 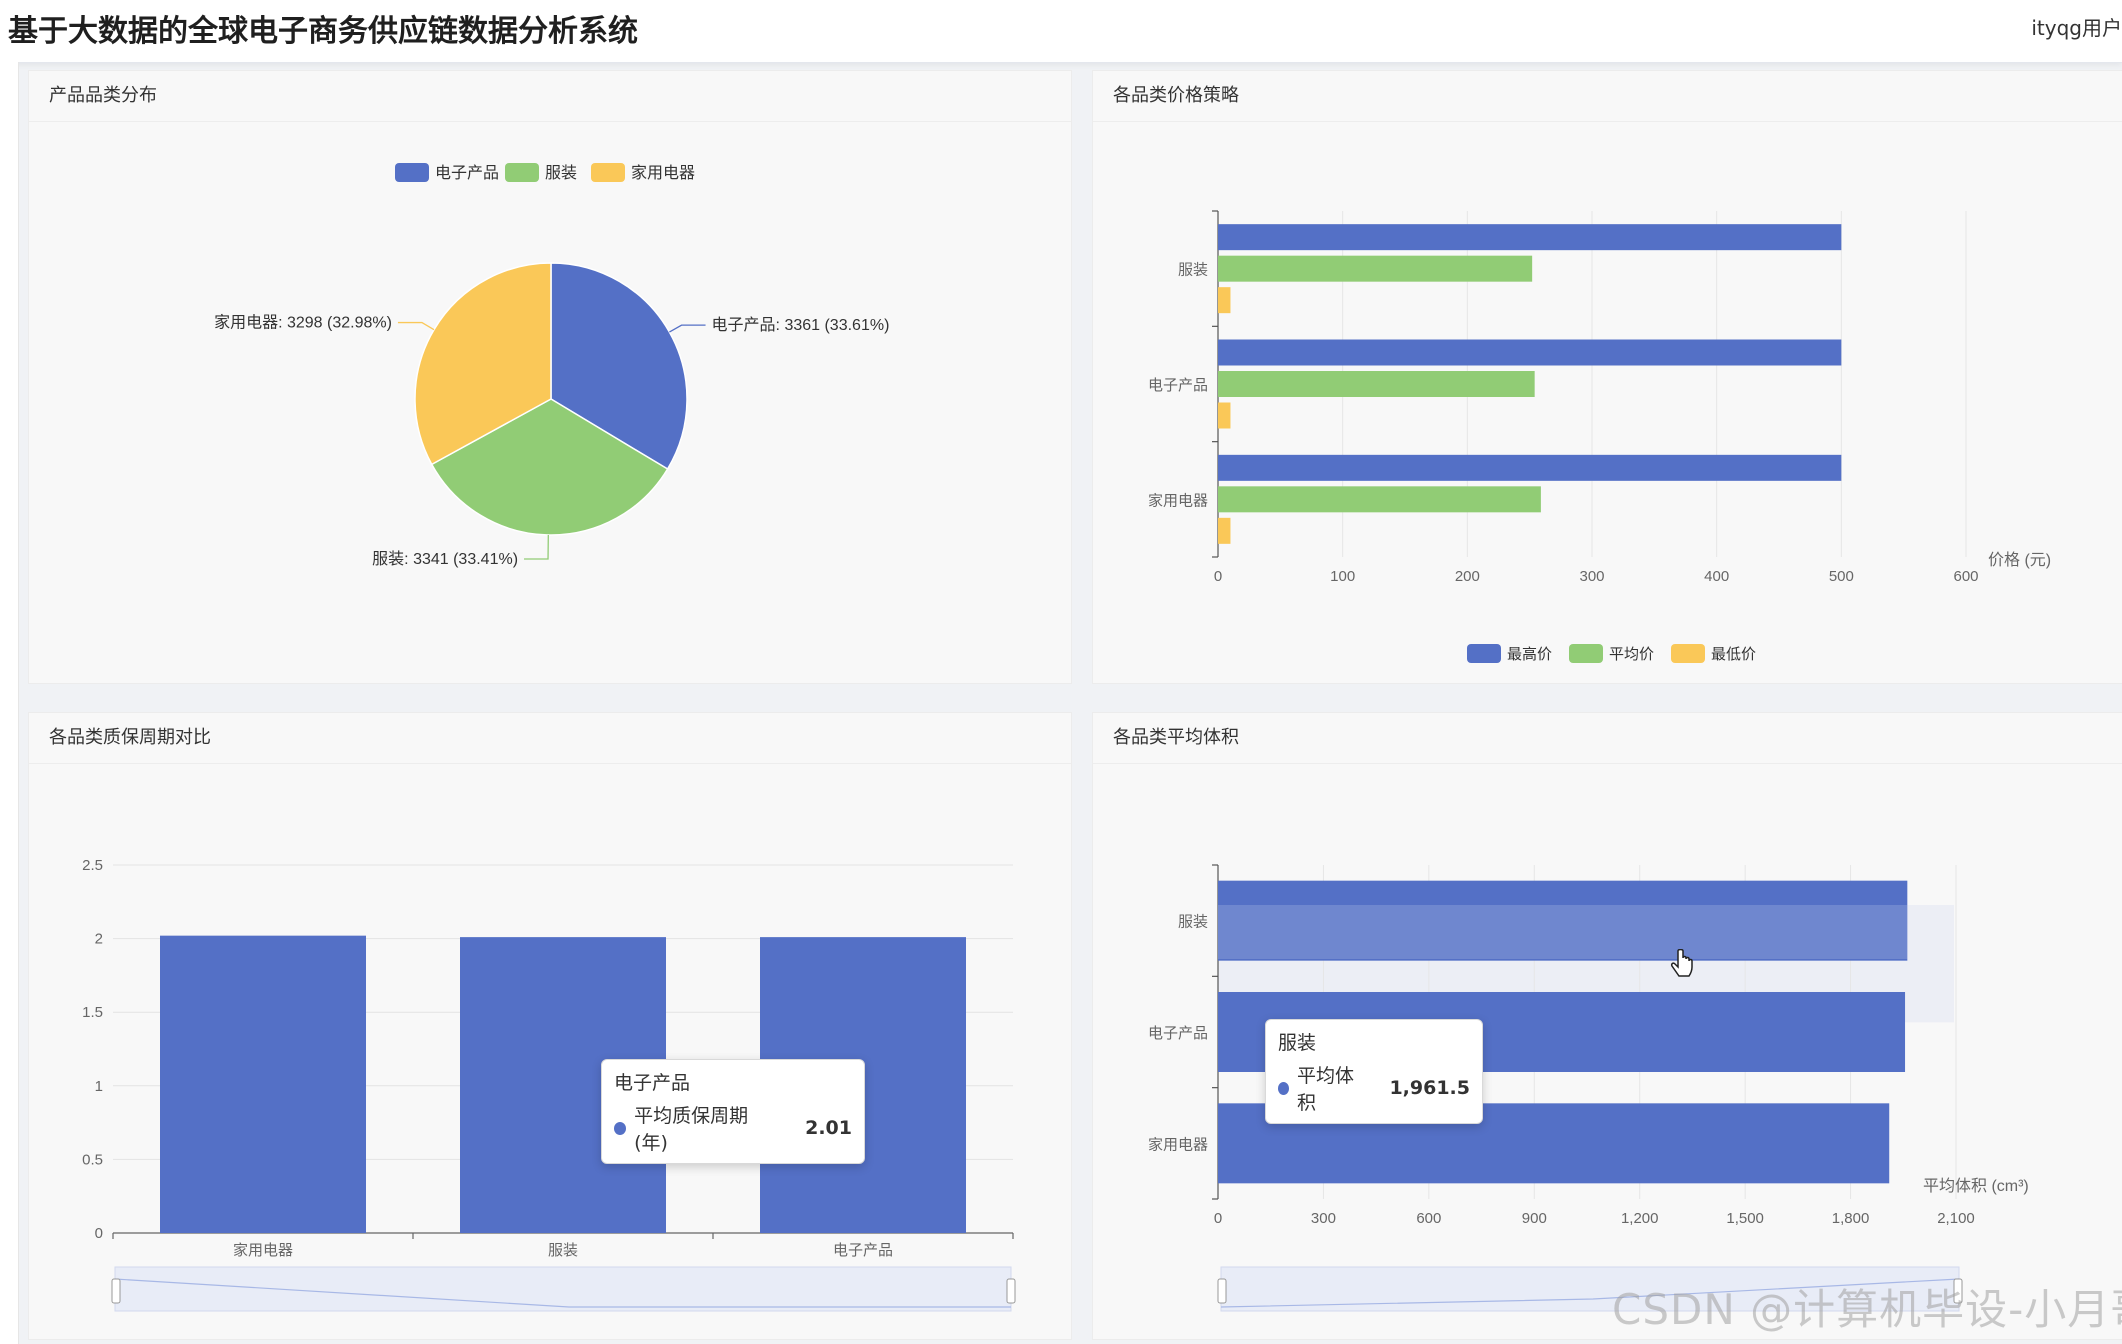 What do you see at coordinates (1374, 1088) in the screenshot?
I see `tooltip-row: 平均体积 1,961.5` at bounding box center [1374, 1088].